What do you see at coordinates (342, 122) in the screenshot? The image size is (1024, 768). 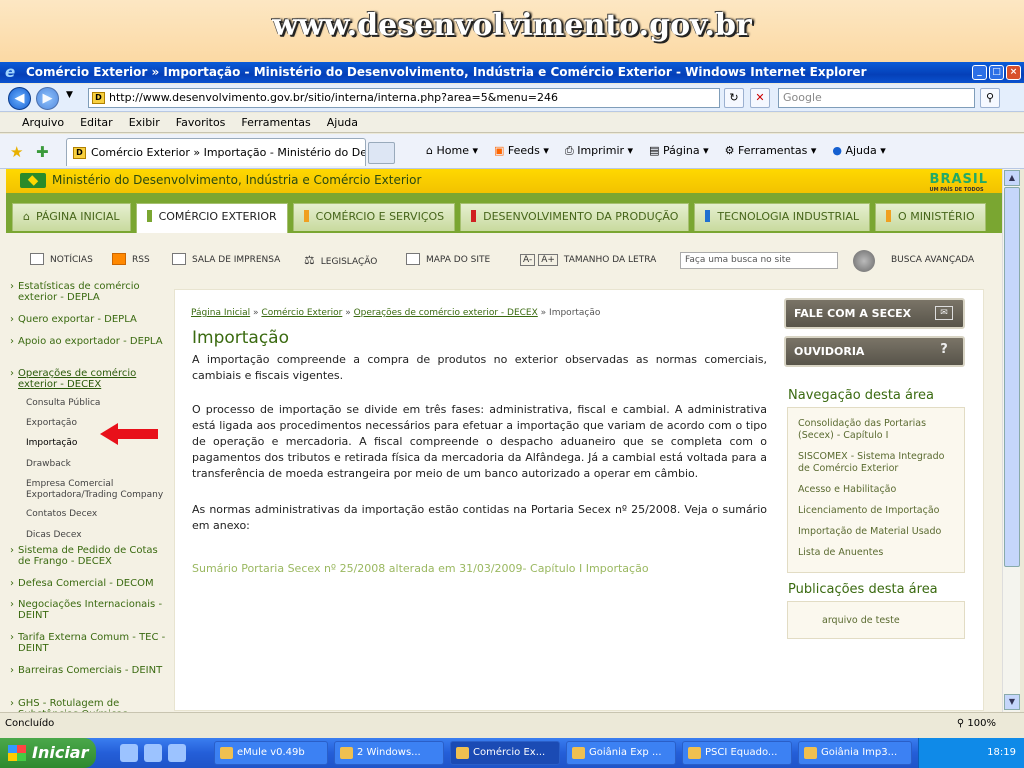 I see `menu-ajuda: Ajuda` at bounding box center [342, 122].